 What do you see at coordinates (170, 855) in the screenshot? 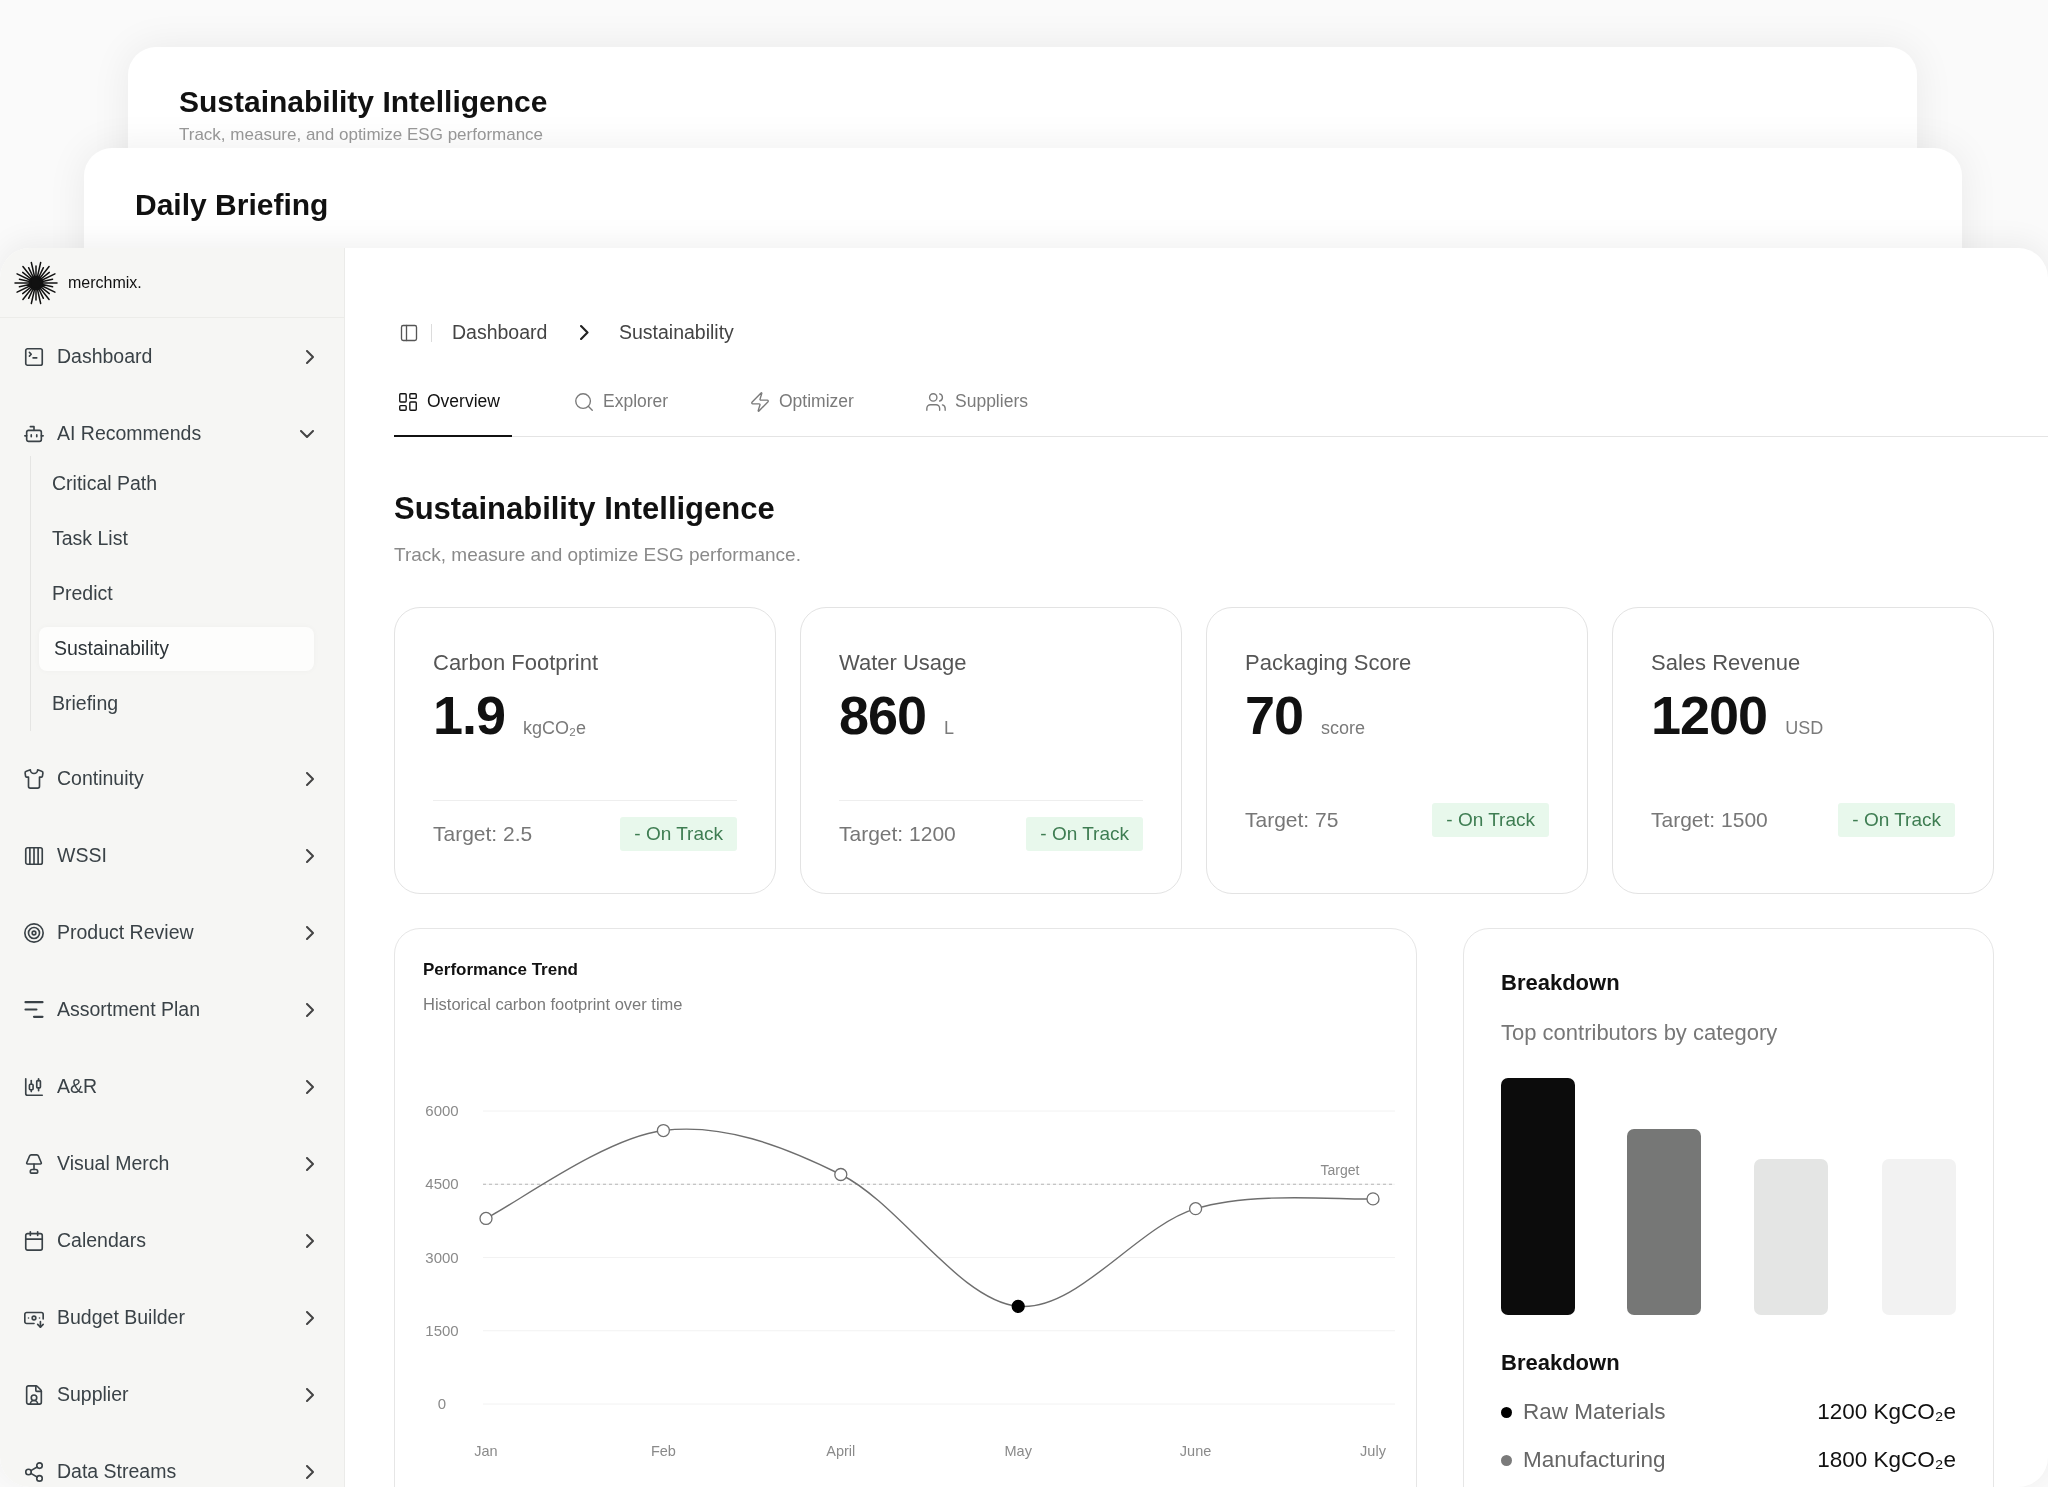
I see `sidebar-item: WSSI` at bounding box center [170, 855].